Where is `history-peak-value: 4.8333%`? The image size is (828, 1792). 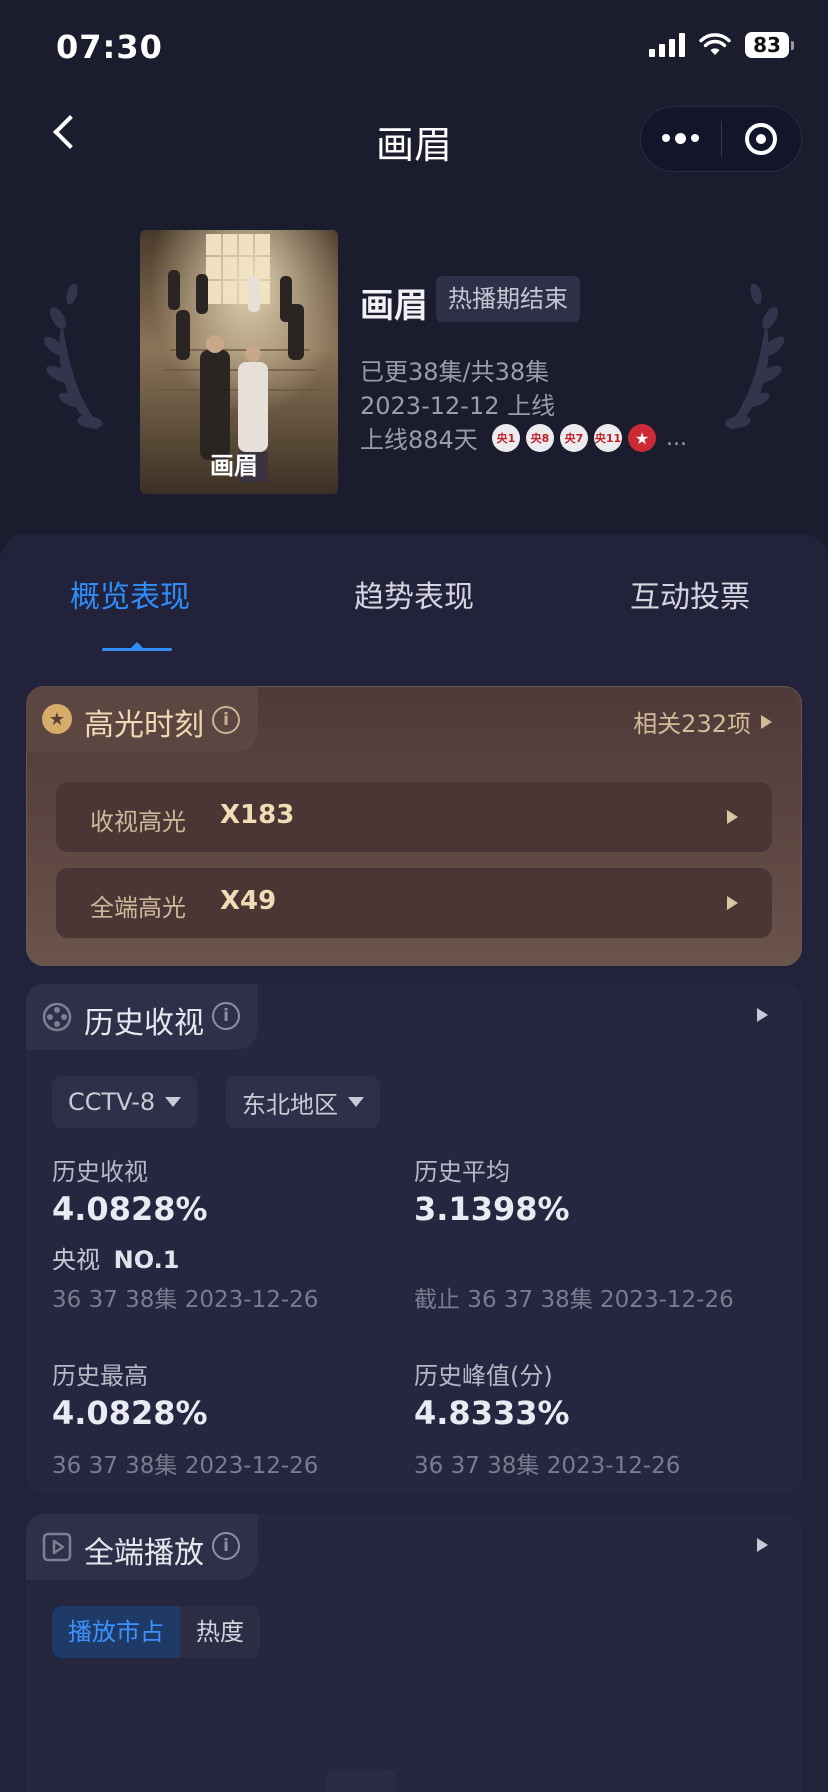
history-peak-value: 4.8333% is located at coordinates (492, 1413).